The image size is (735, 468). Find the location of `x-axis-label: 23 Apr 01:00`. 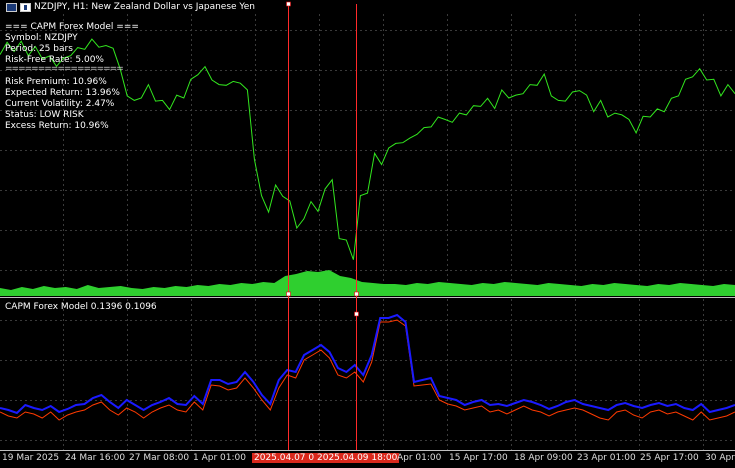

x-axis-label: 23 Apr 01:00 is located at coordinates (606, 458).